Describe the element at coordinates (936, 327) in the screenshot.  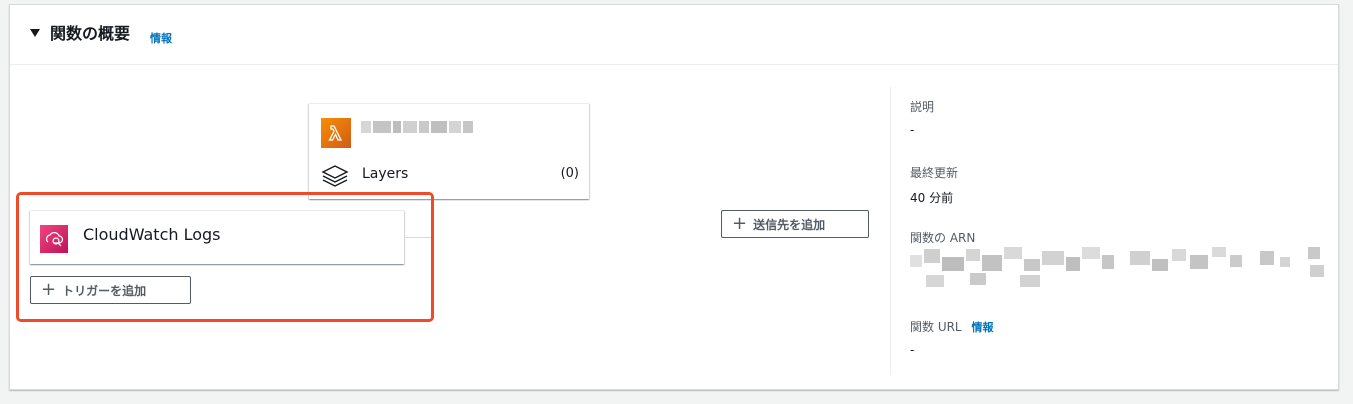
I see `function-url-label: 関数 URL` at that location.